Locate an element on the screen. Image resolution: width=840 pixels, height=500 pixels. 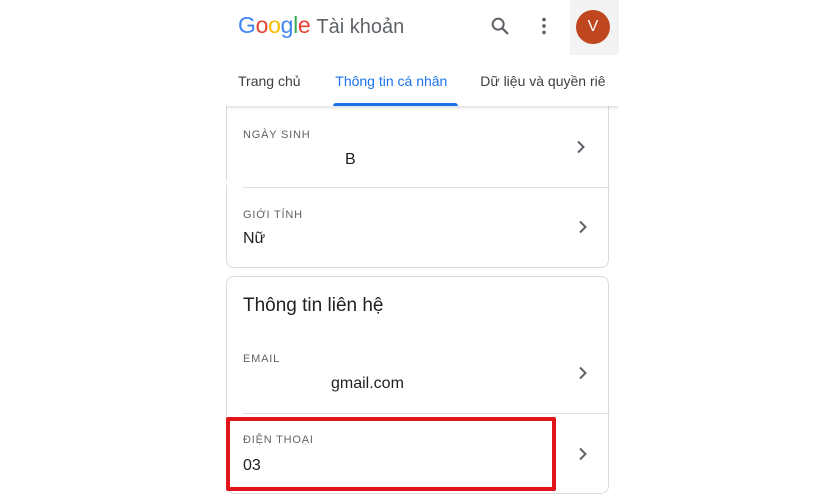
gender-row: GIỚI TÍNH Nữ is located at coordinates (426, 227).